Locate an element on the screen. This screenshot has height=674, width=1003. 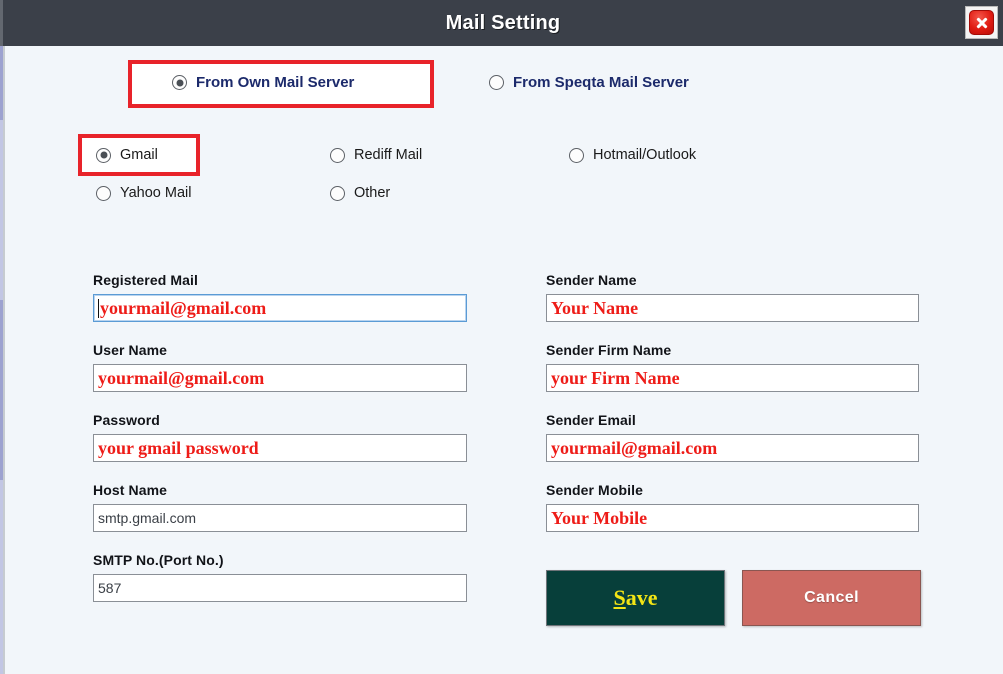
save-label-rest: ave is located at coordinates (641, 597).